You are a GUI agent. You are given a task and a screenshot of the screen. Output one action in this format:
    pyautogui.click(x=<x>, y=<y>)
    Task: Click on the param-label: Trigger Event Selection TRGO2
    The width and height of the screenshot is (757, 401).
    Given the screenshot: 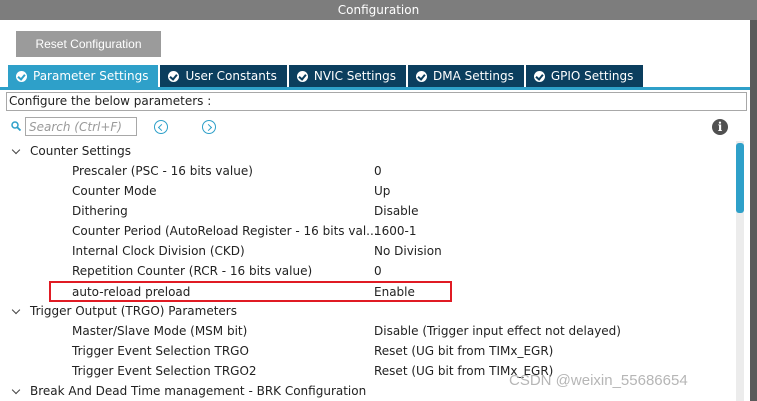 What is the action you would take?
    pyautogui.click(x=164, y=371)
    